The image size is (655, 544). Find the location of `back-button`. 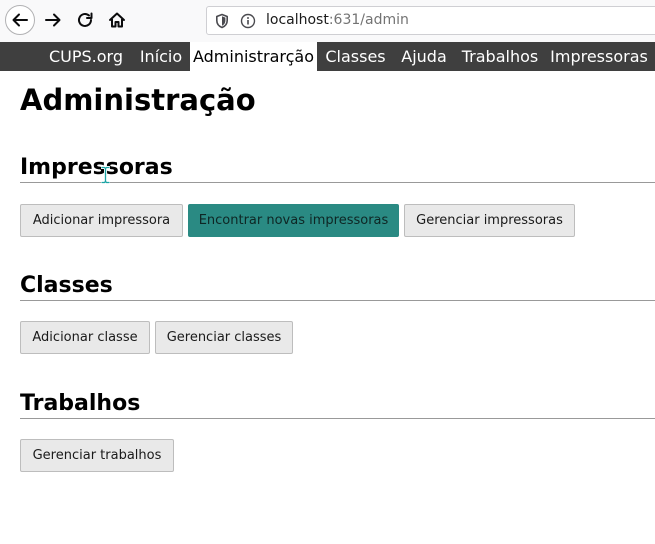

back-button is located at coordinates (20, 20).